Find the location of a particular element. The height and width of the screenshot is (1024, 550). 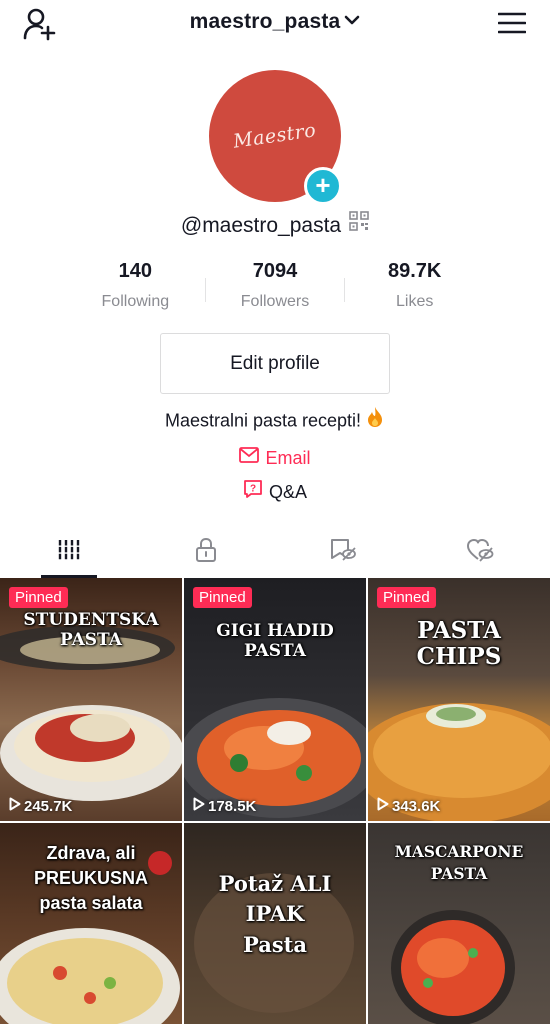

qa-label: Q&A is located at coordinates (287, 492).